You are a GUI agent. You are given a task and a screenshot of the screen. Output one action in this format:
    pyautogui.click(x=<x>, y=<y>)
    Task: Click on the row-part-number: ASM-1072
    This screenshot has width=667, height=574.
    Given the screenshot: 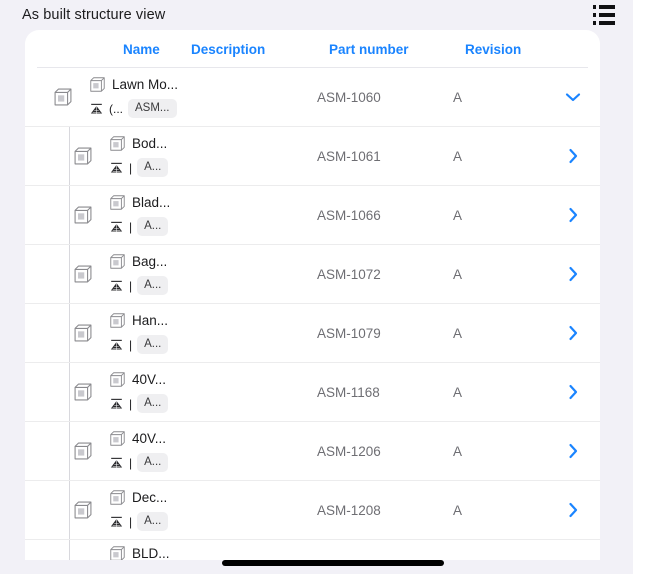 What is the action you would take?
    pyautogui.click(x=349, y=274)
    